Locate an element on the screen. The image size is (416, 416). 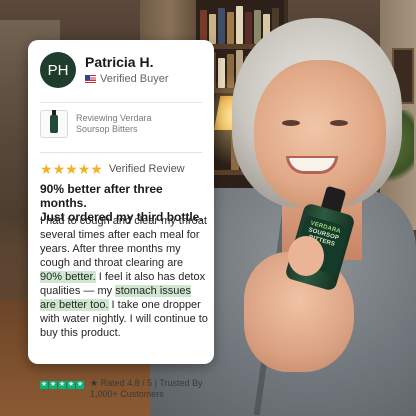
product-thumbnail-icon is located at coordinates (54, 124).